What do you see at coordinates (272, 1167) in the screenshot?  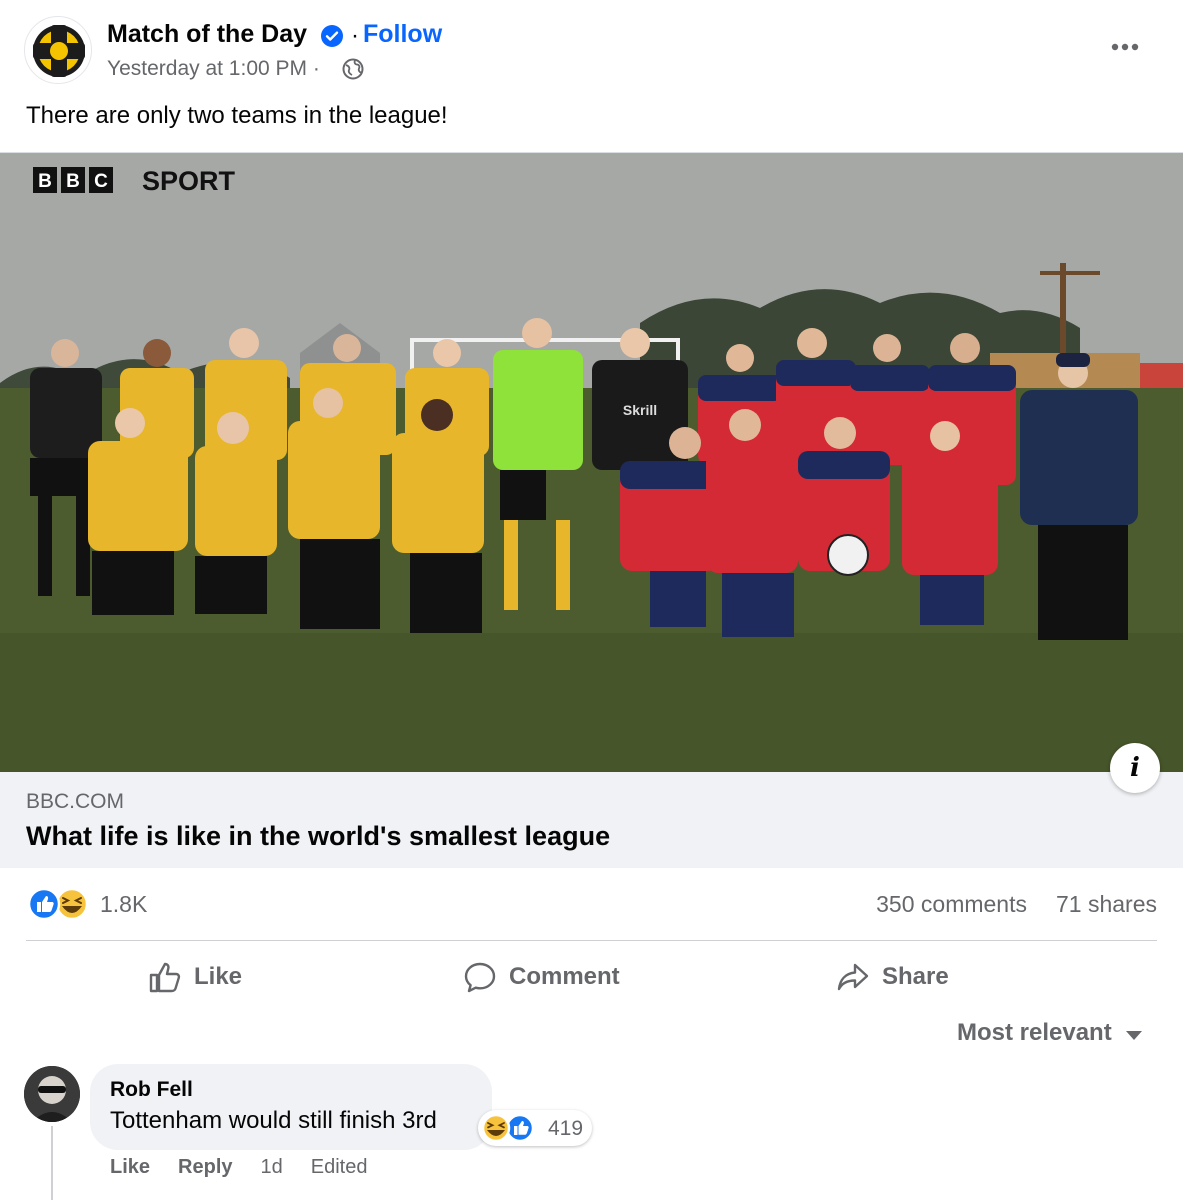 I see `comment-age: 1d` at bounding box center [272, 1167].